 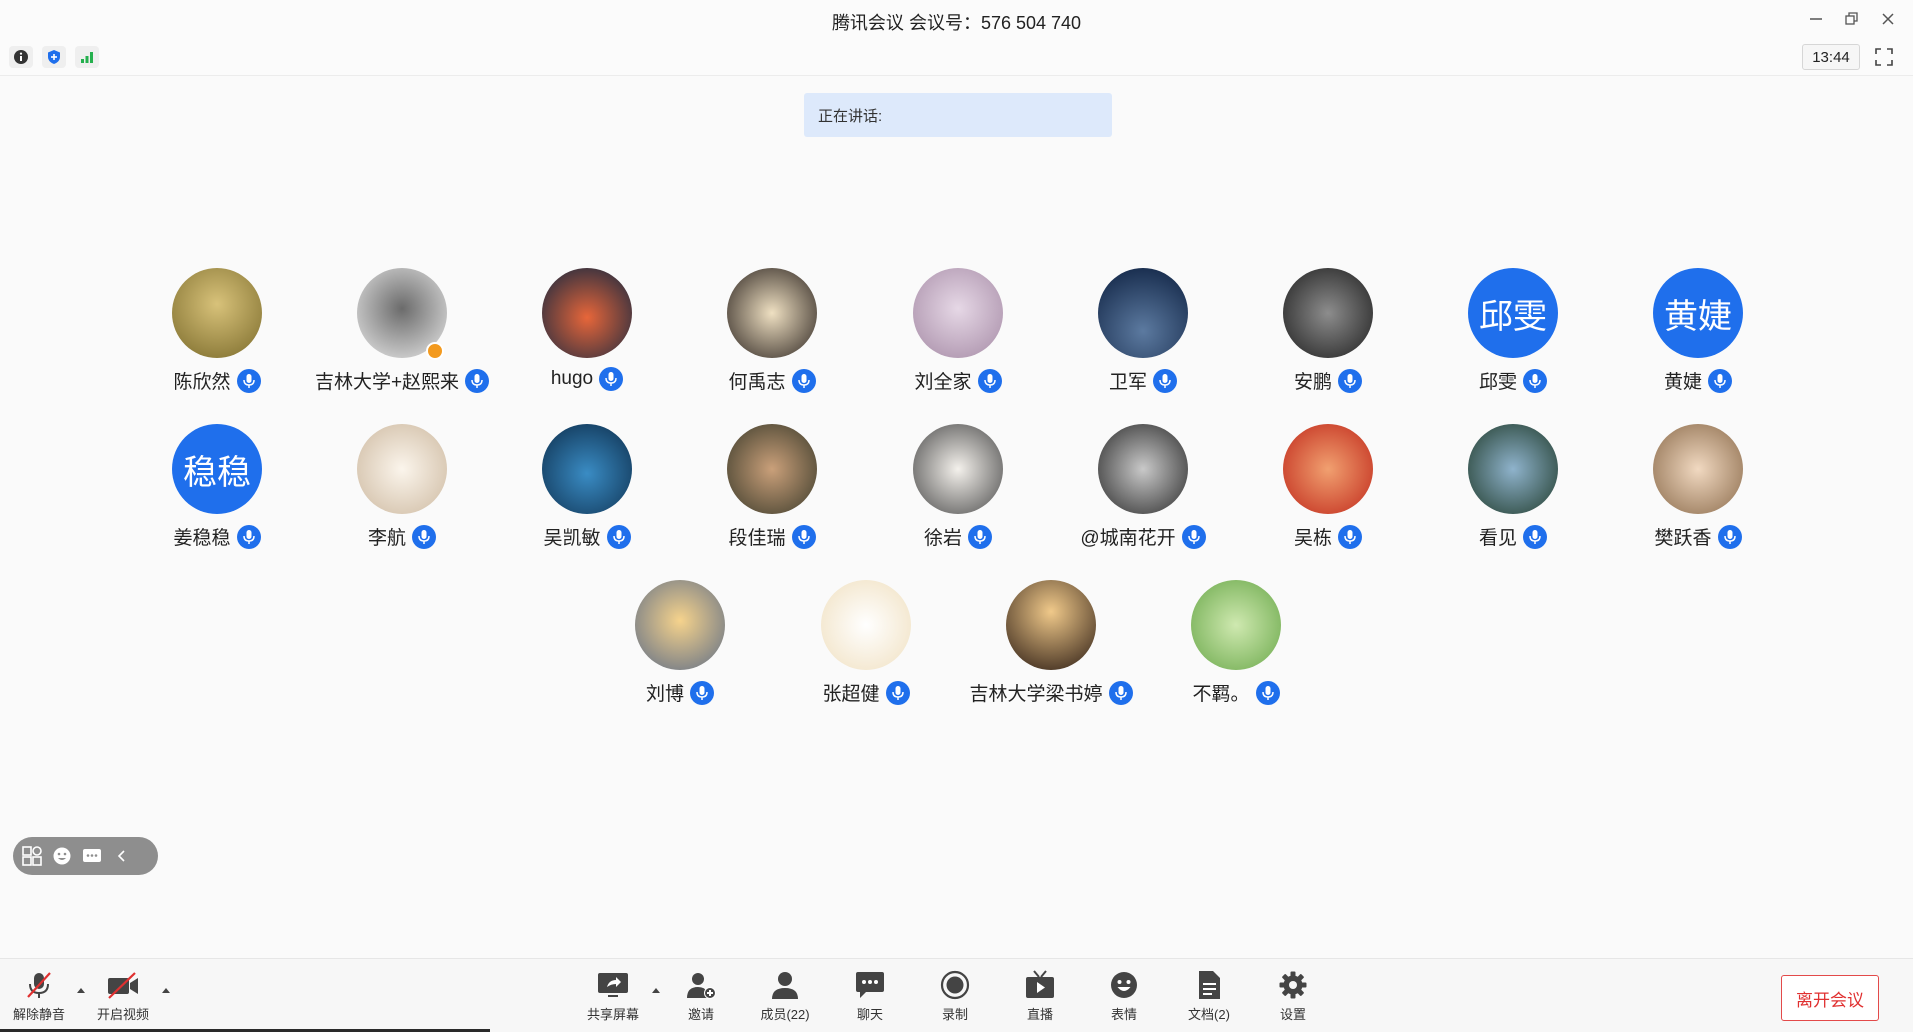 I want to click on participant-nameline: 吉林大学+赵熙来, so click(x=402, y=380).